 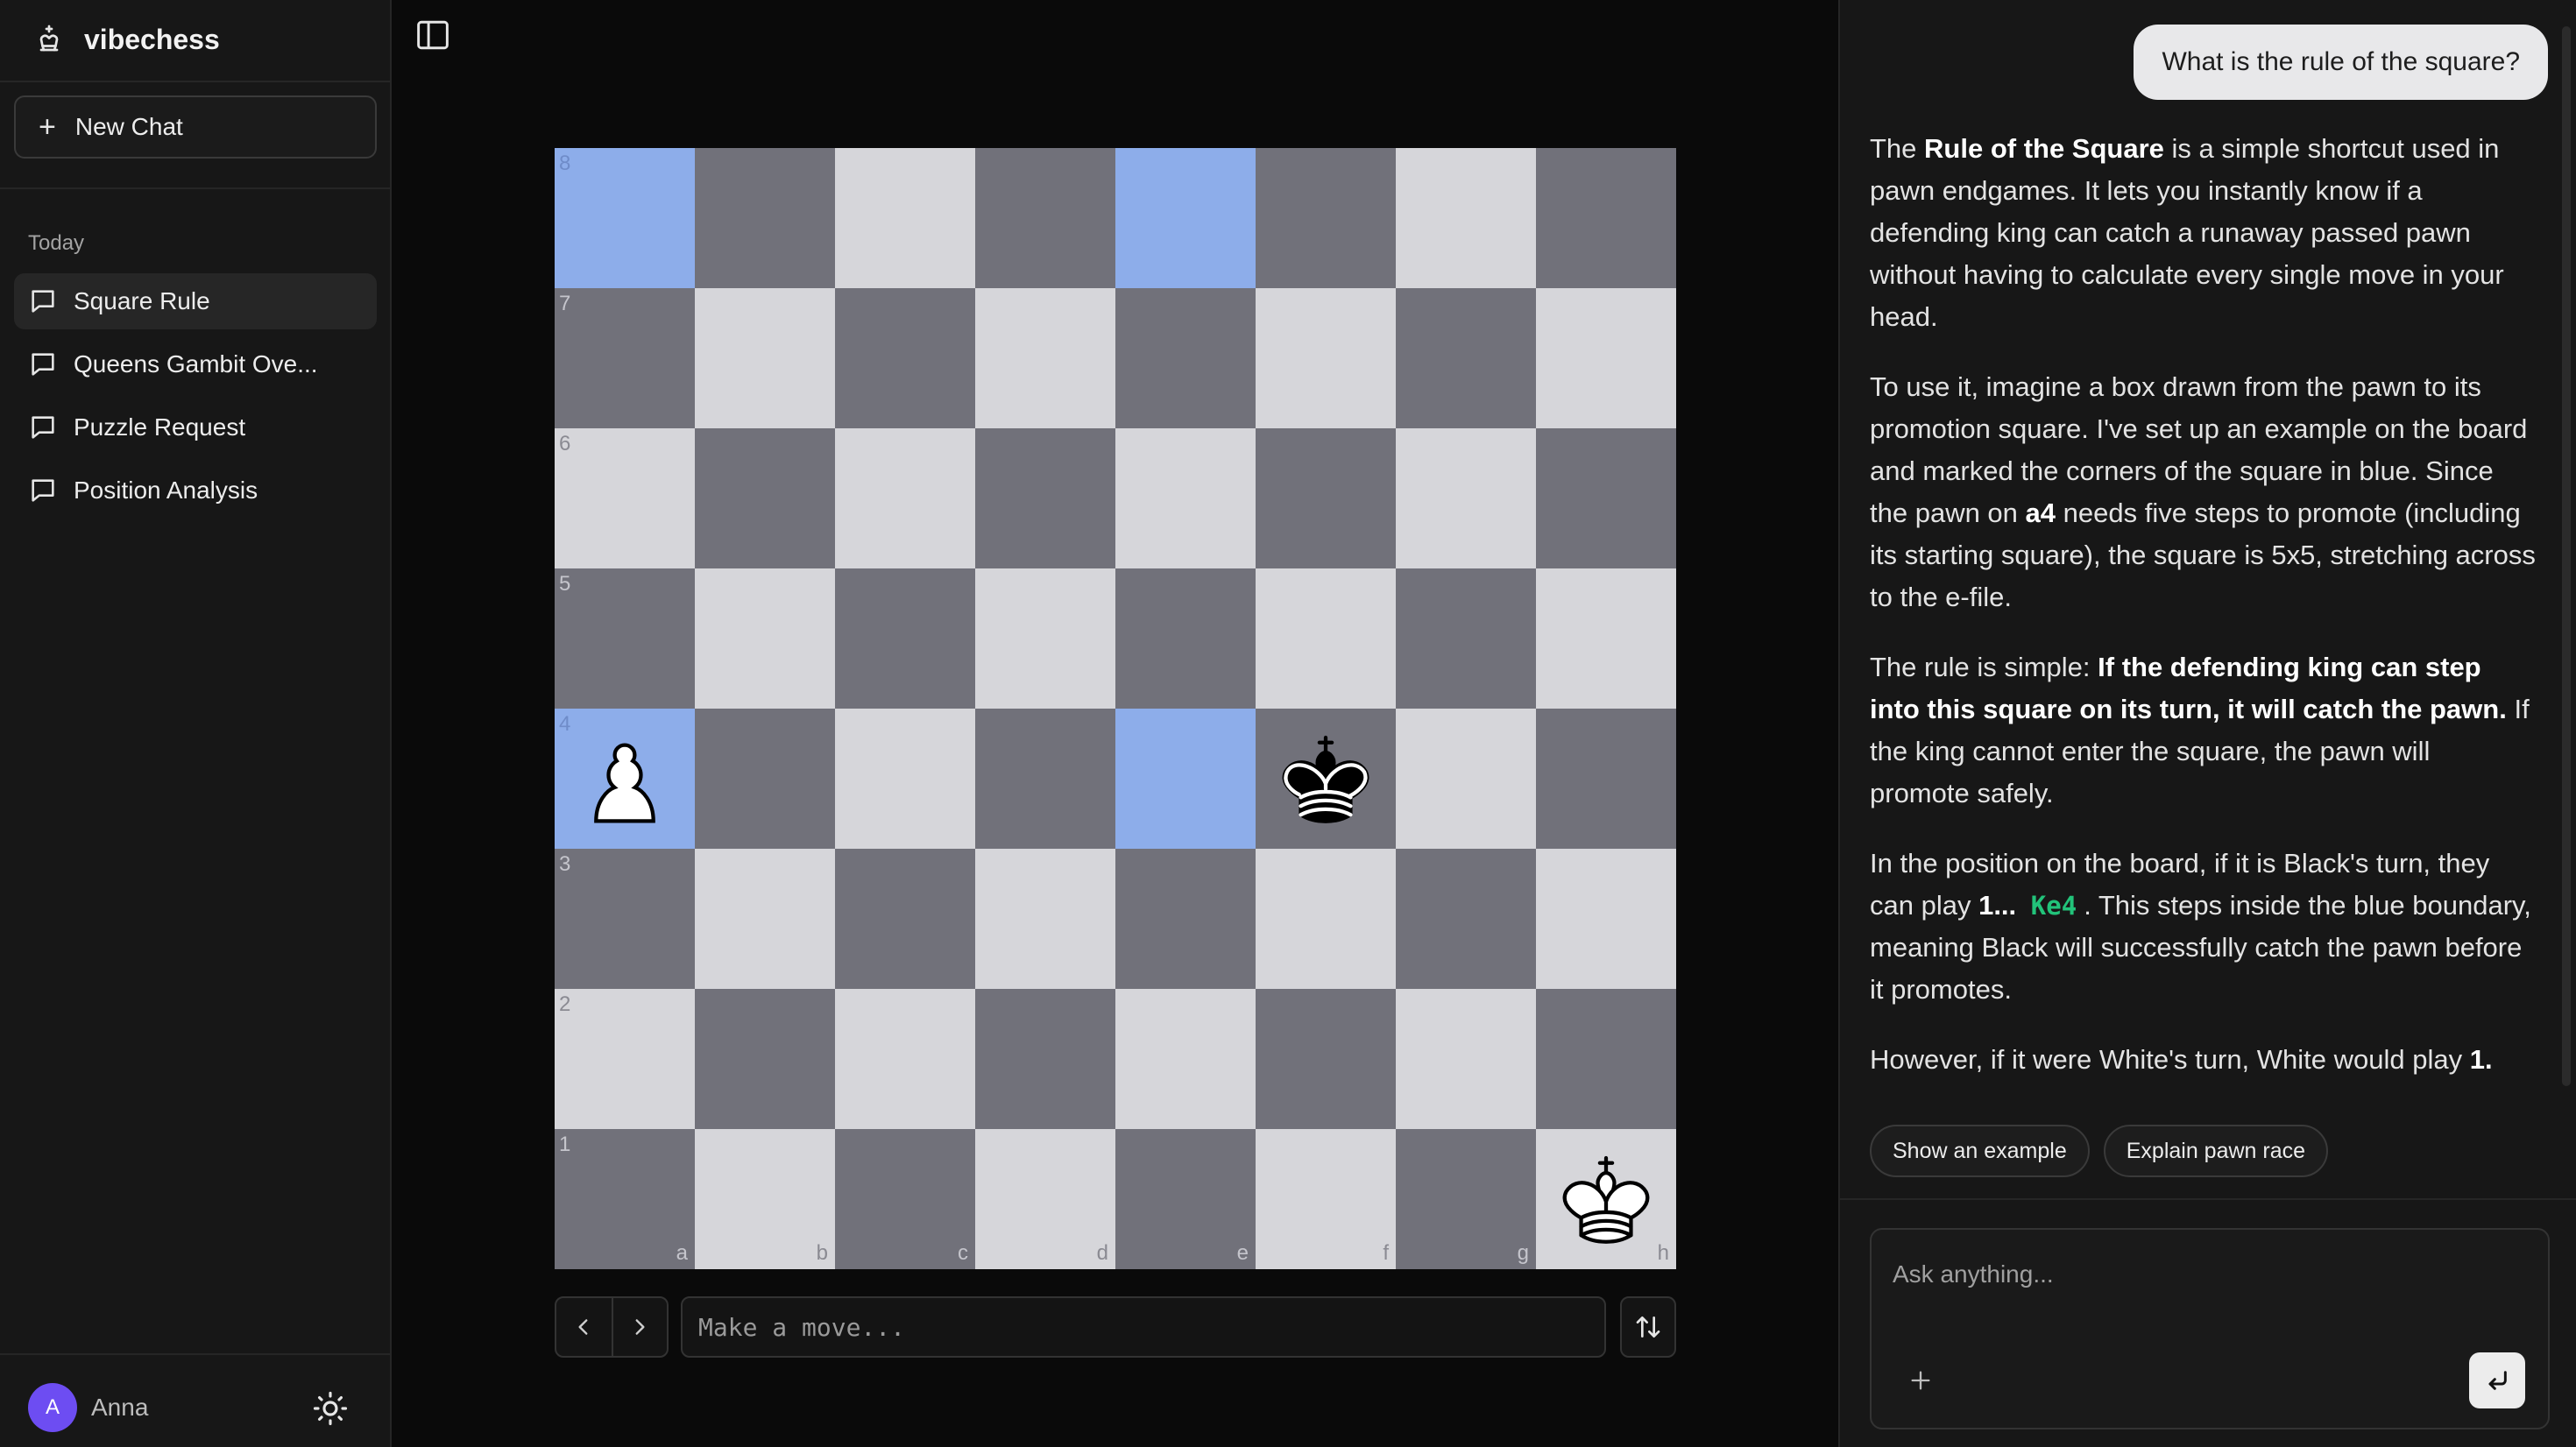 What do you see at coordinates (56, 243) in the screenshot?
I see `section-label-today: Today` at bounding box center [56, 243].